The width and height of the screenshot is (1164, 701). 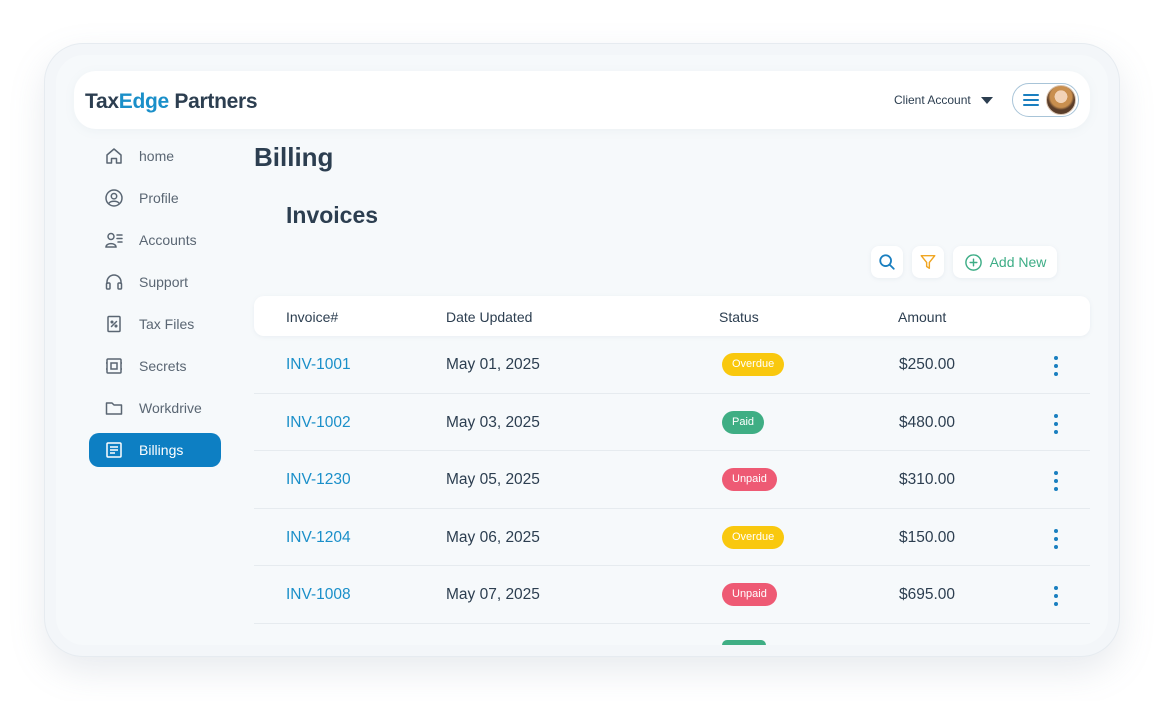 What do you see at coordinates (922, 317) in the screenshot?
I see `column-header-amount: Amount` at bounding box center [922, 317].